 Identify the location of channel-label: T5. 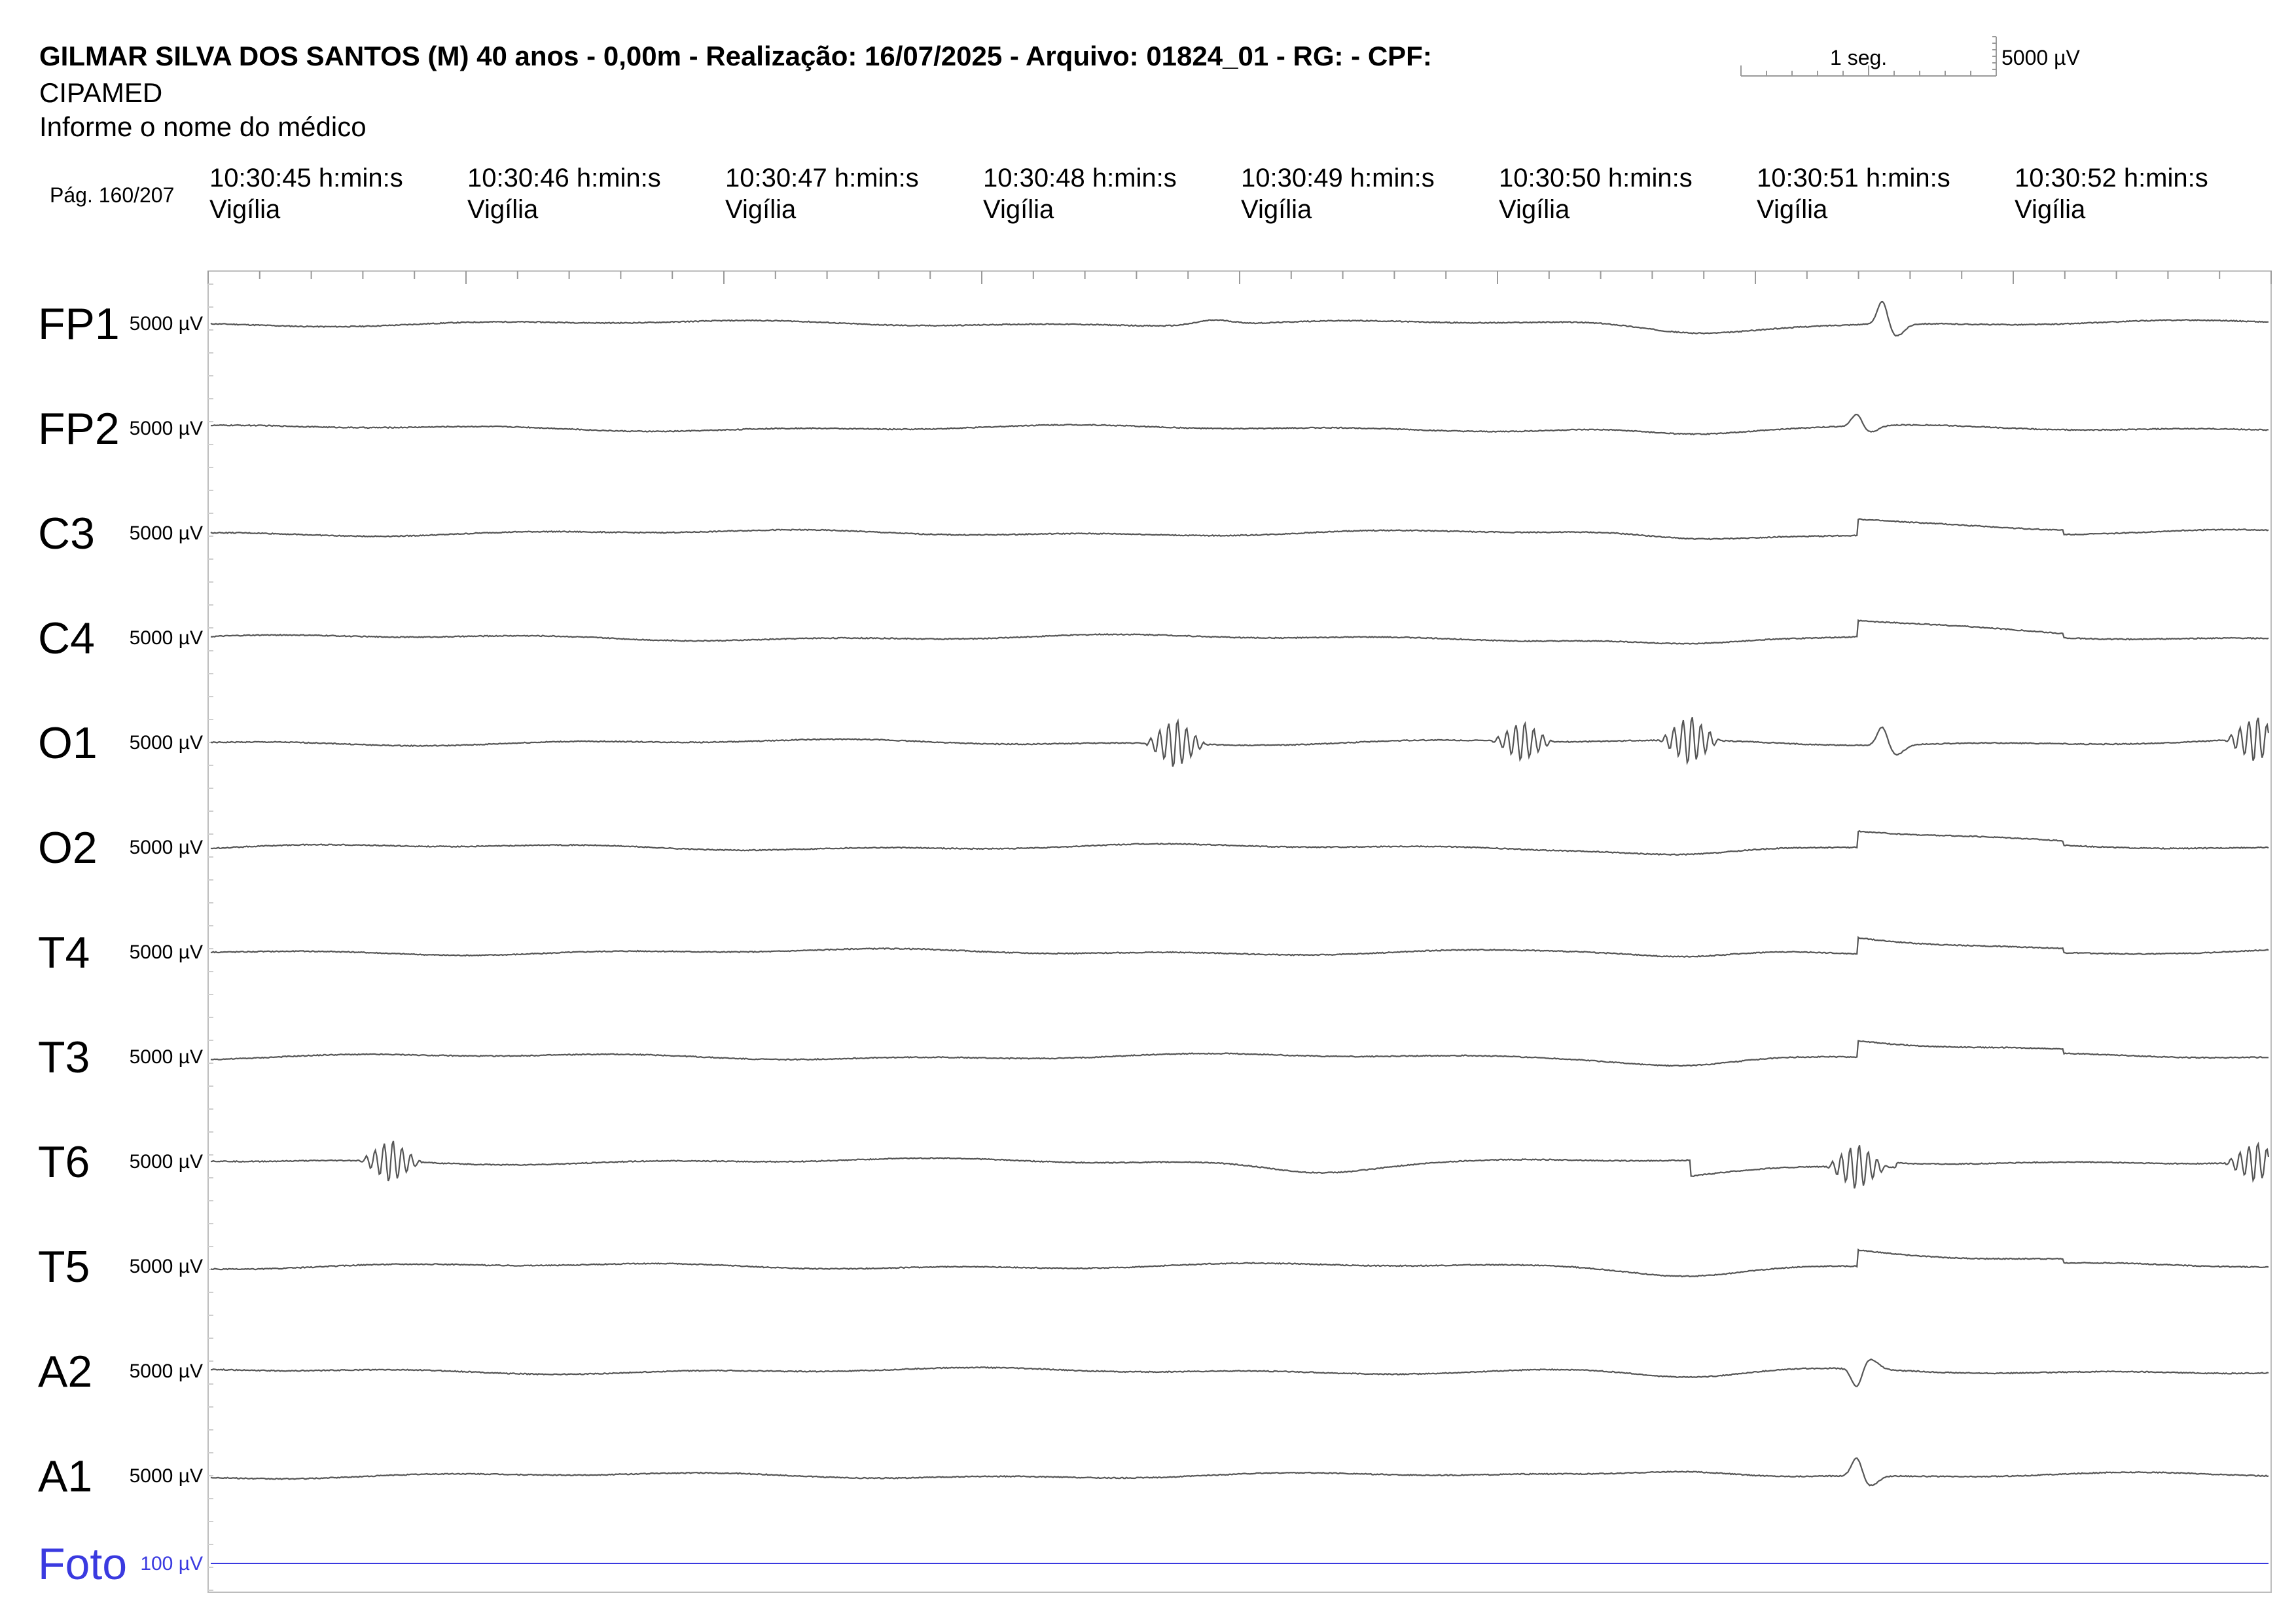
(64, 1267).